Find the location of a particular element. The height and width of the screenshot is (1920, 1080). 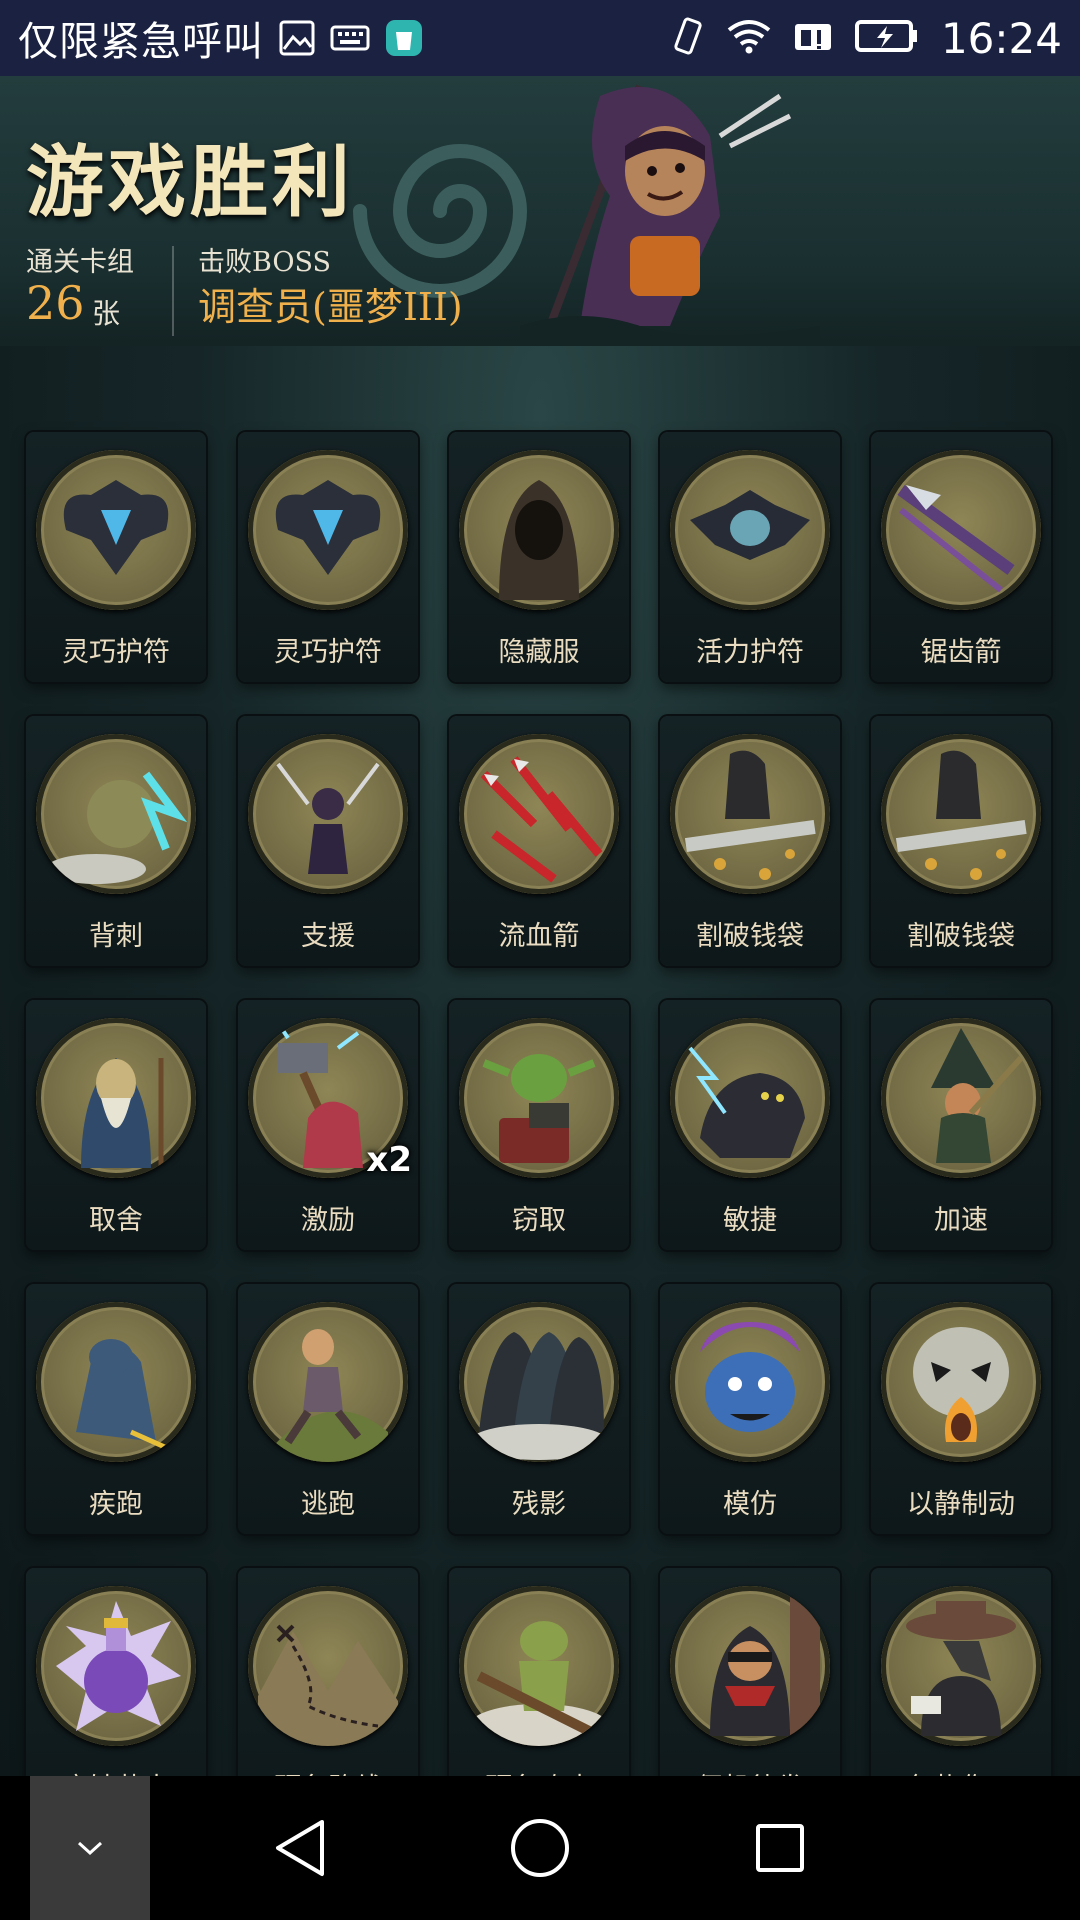

victory-title: 游戏胜利 is located at coordinates (190, 182).